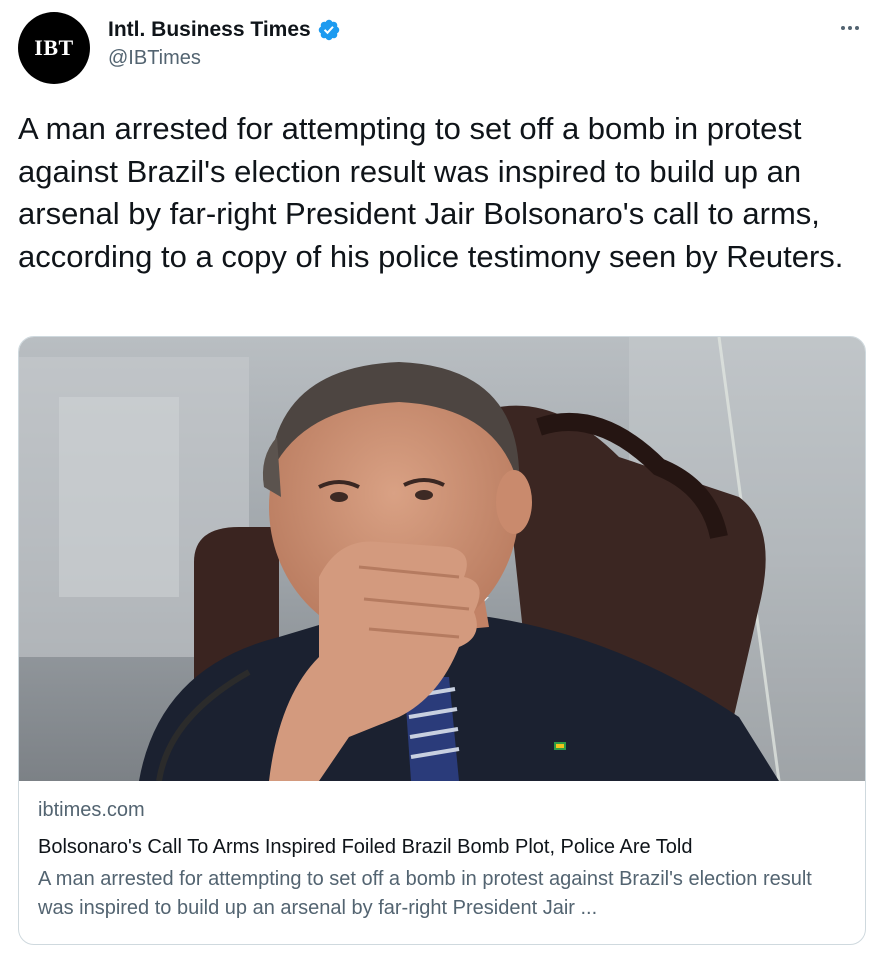 This screenshot has height=958, width=878. I want to click on avatar-logo-text: IBT, so click(54, 47).